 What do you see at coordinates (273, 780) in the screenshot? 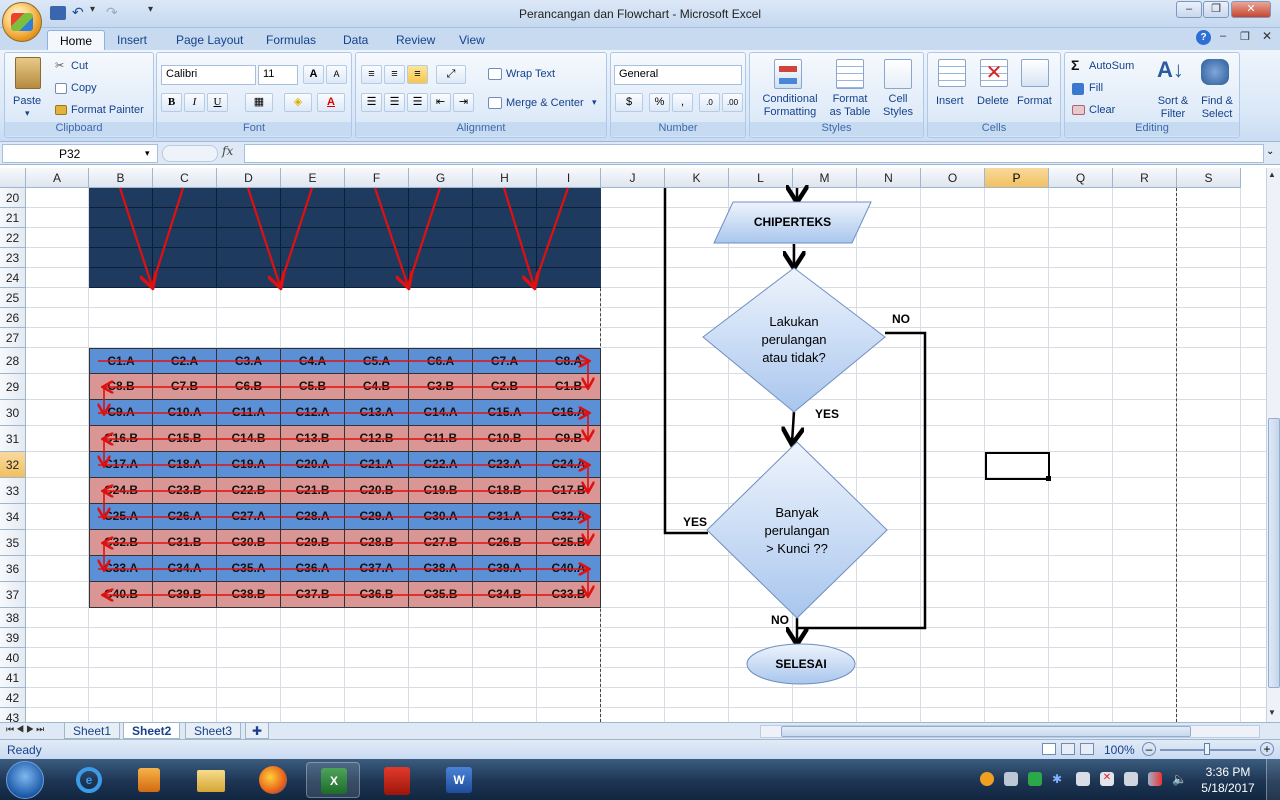
I see `firefox-icon` at bounding box center [273, 780].